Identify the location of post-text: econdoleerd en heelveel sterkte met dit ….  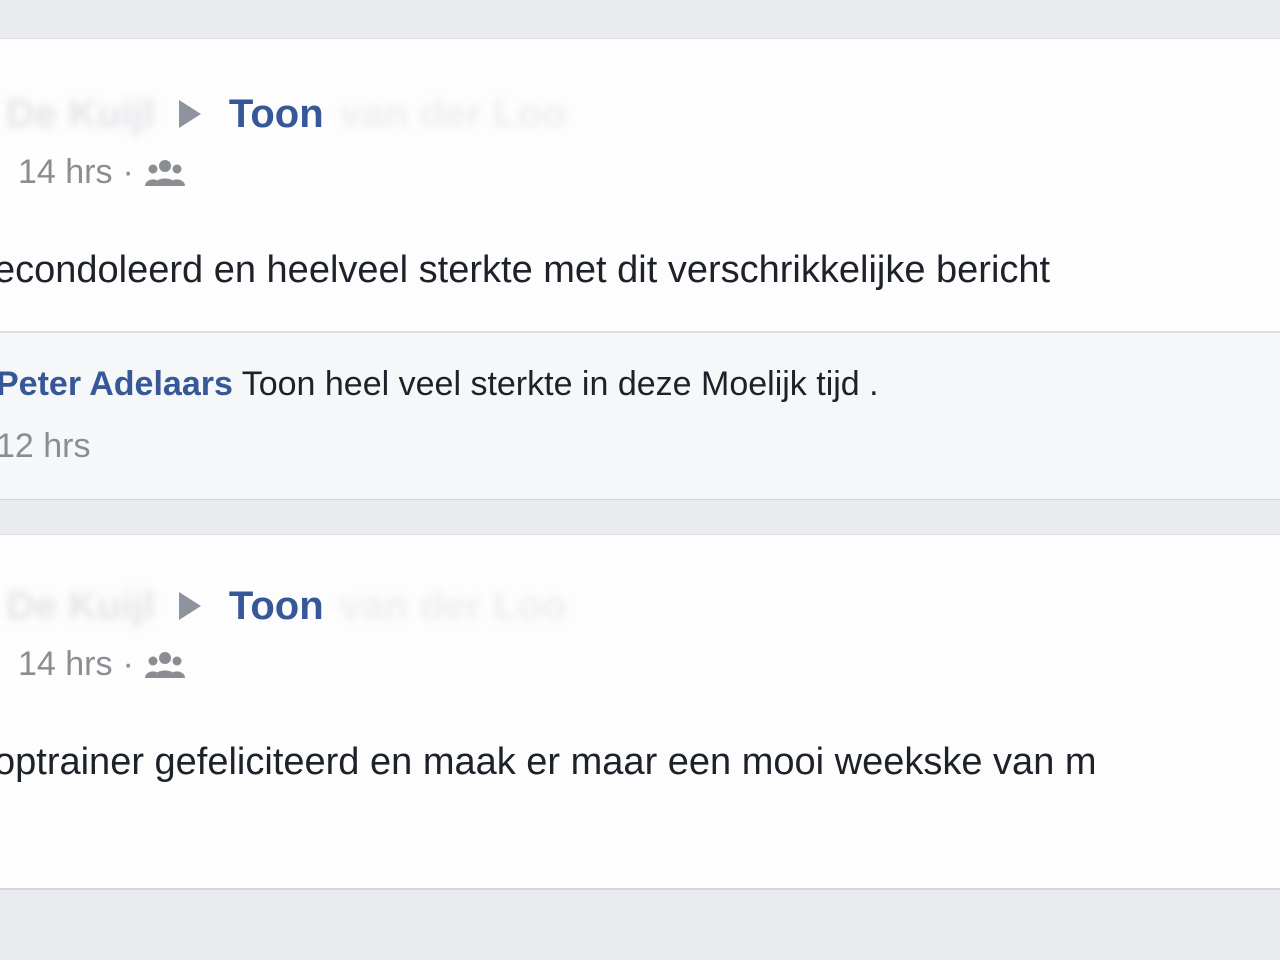
(525, 270).